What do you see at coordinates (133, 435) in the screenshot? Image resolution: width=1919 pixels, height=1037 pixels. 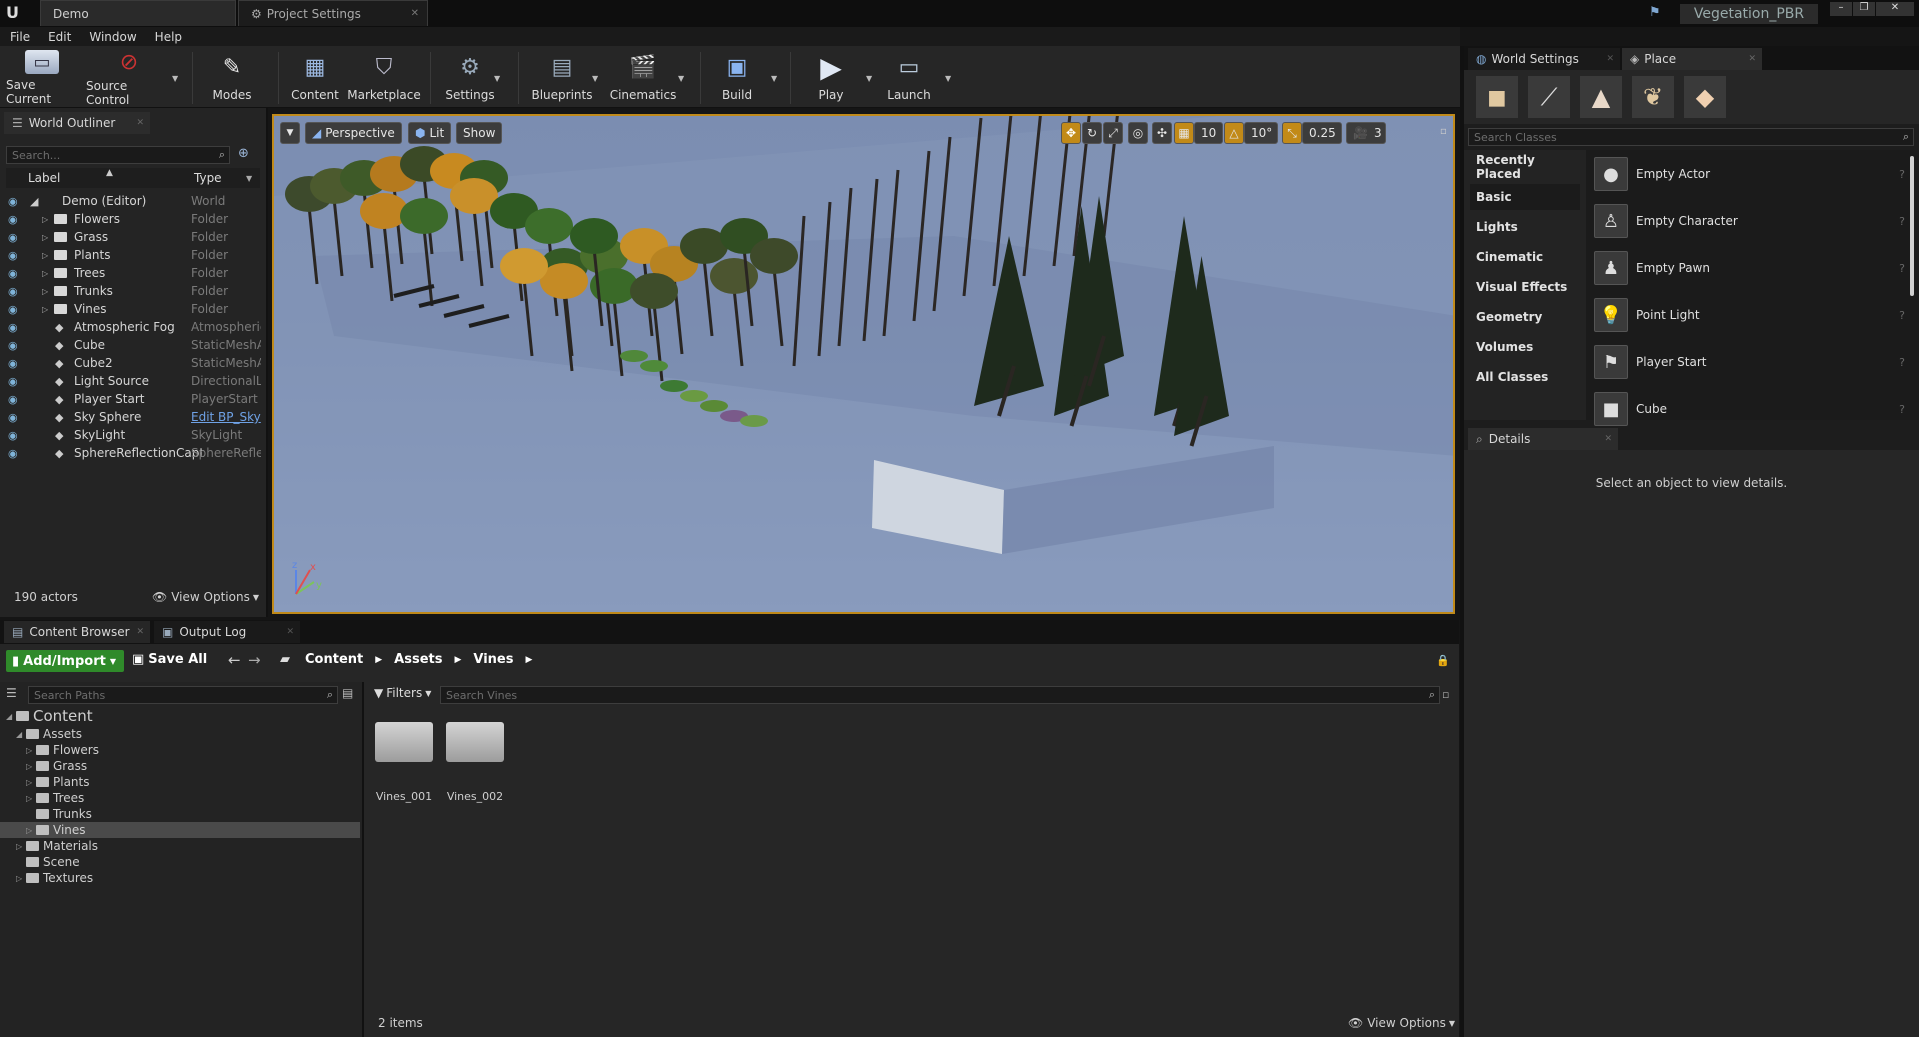 I see `outliner-row: ◉ SkyLight ◆ SkyLight` at bounding box center [133, 435].